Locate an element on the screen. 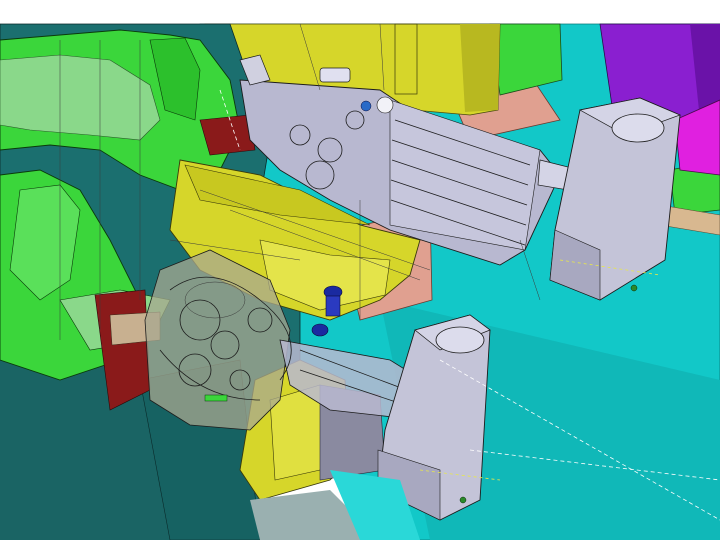 Image resolution: width=720 pixels, height=540 pixels. yellow-top-block-side is located at coordinates (480, 68).